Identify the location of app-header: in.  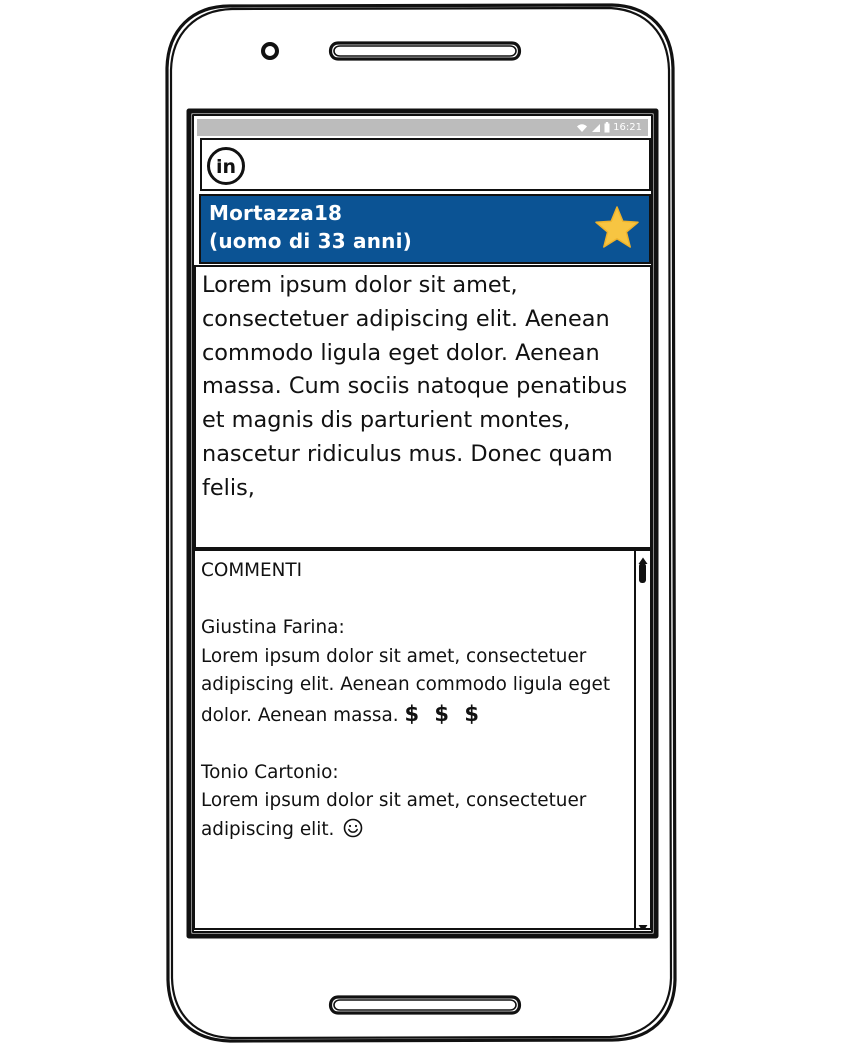
(425, 164).